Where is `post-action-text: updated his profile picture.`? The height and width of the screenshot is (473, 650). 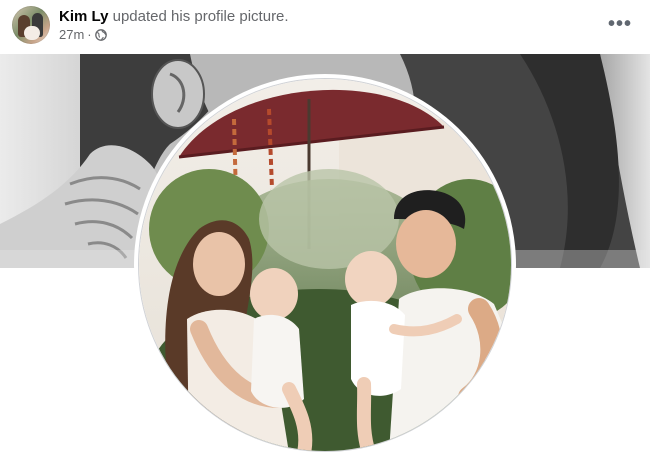
post-action-text: updated his profile picture. is located at coordinates (200, 16).